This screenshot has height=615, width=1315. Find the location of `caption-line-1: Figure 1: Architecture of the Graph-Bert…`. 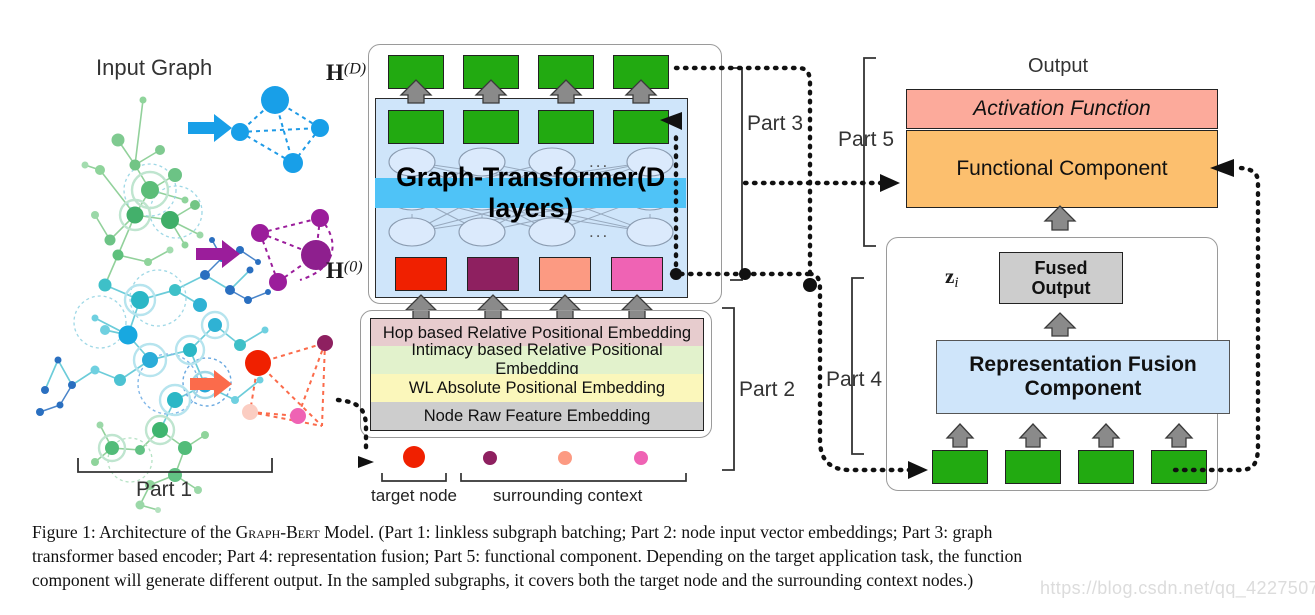

caption-line-1: Figure 1: Architecture of the Graph-Bert… is located at coordinates (512, 532).